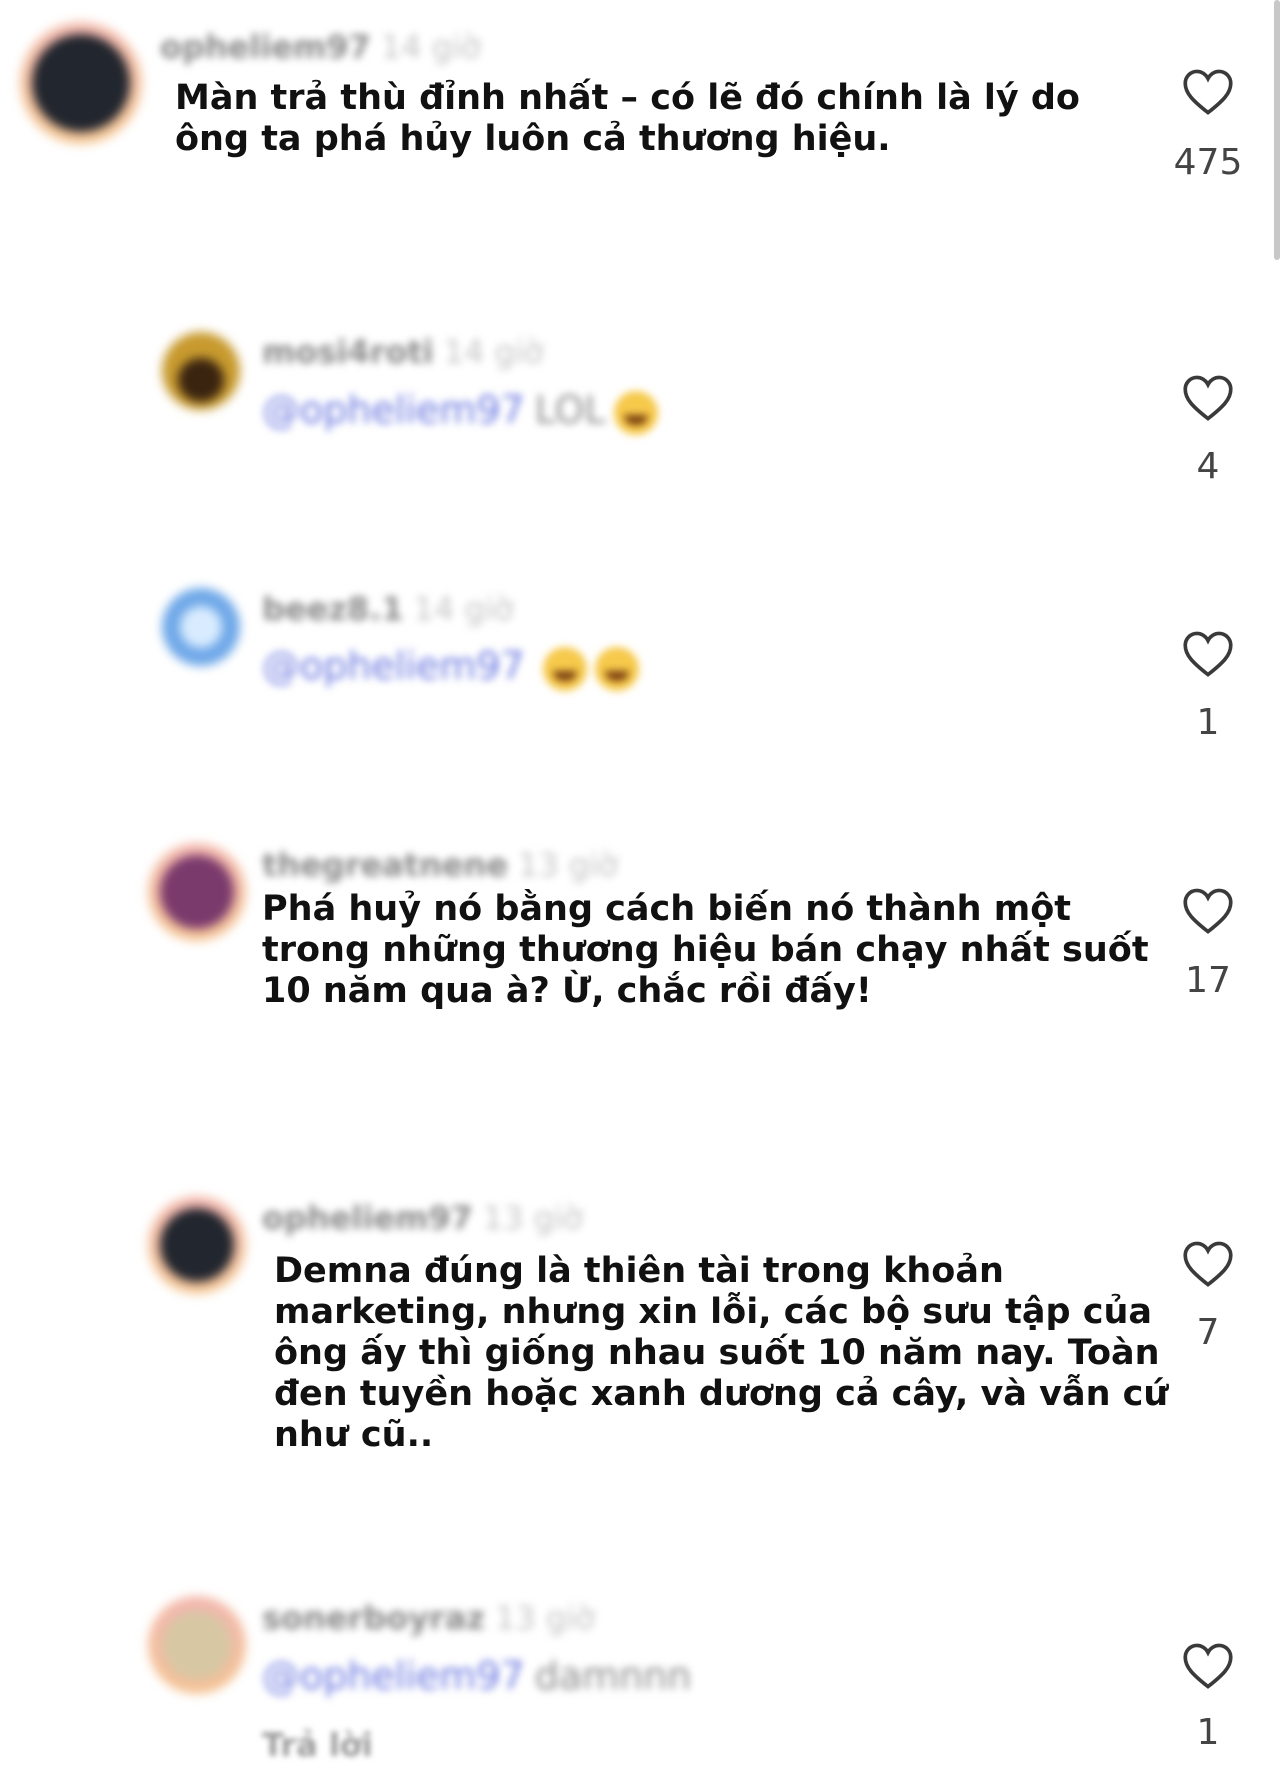  What do you see at coordinates (348, 352) in the screenshot?
I see `username: mosi4roti` at bounding box center [348, 352].